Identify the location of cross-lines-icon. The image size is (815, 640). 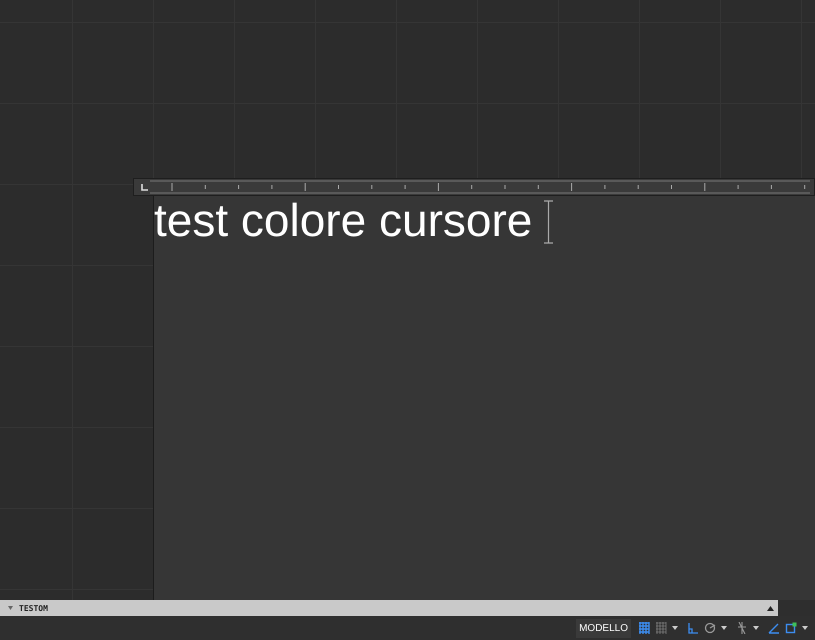
(742, 628).